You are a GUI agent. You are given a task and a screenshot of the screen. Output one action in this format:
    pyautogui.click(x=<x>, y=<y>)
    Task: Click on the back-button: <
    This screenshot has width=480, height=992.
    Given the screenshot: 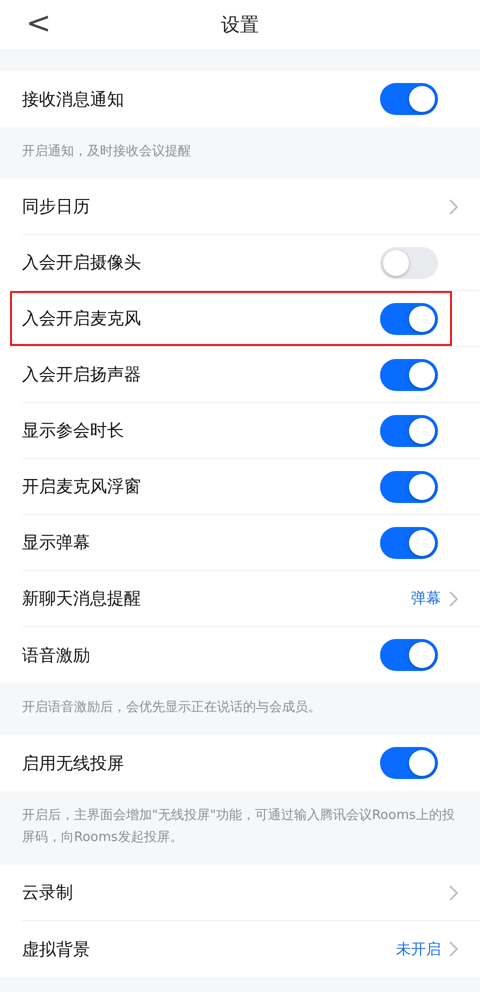 What is the action you would take?
    pyautogui.click(x=39, y=24)
    